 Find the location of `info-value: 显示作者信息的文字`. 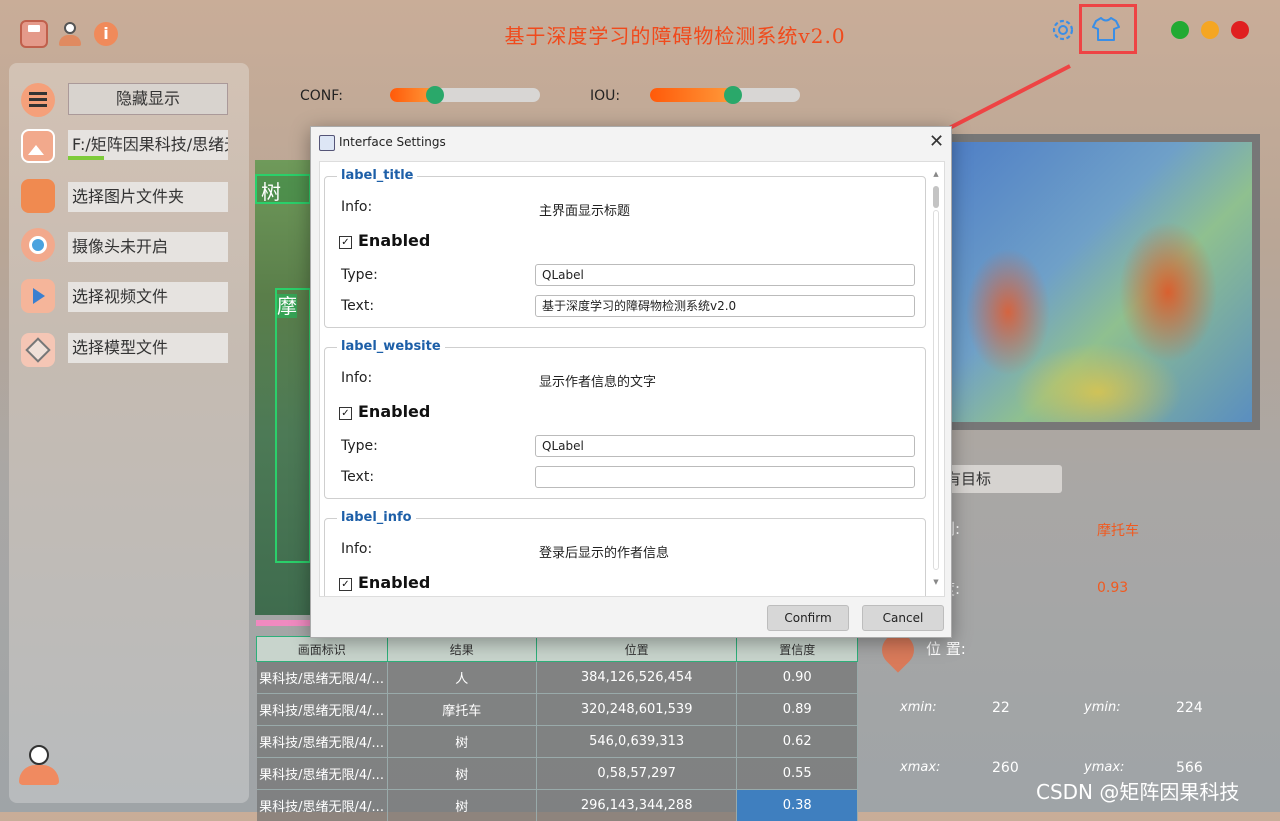

info-value: 显示作者信息的文字 is located at coordinates (597, 380).